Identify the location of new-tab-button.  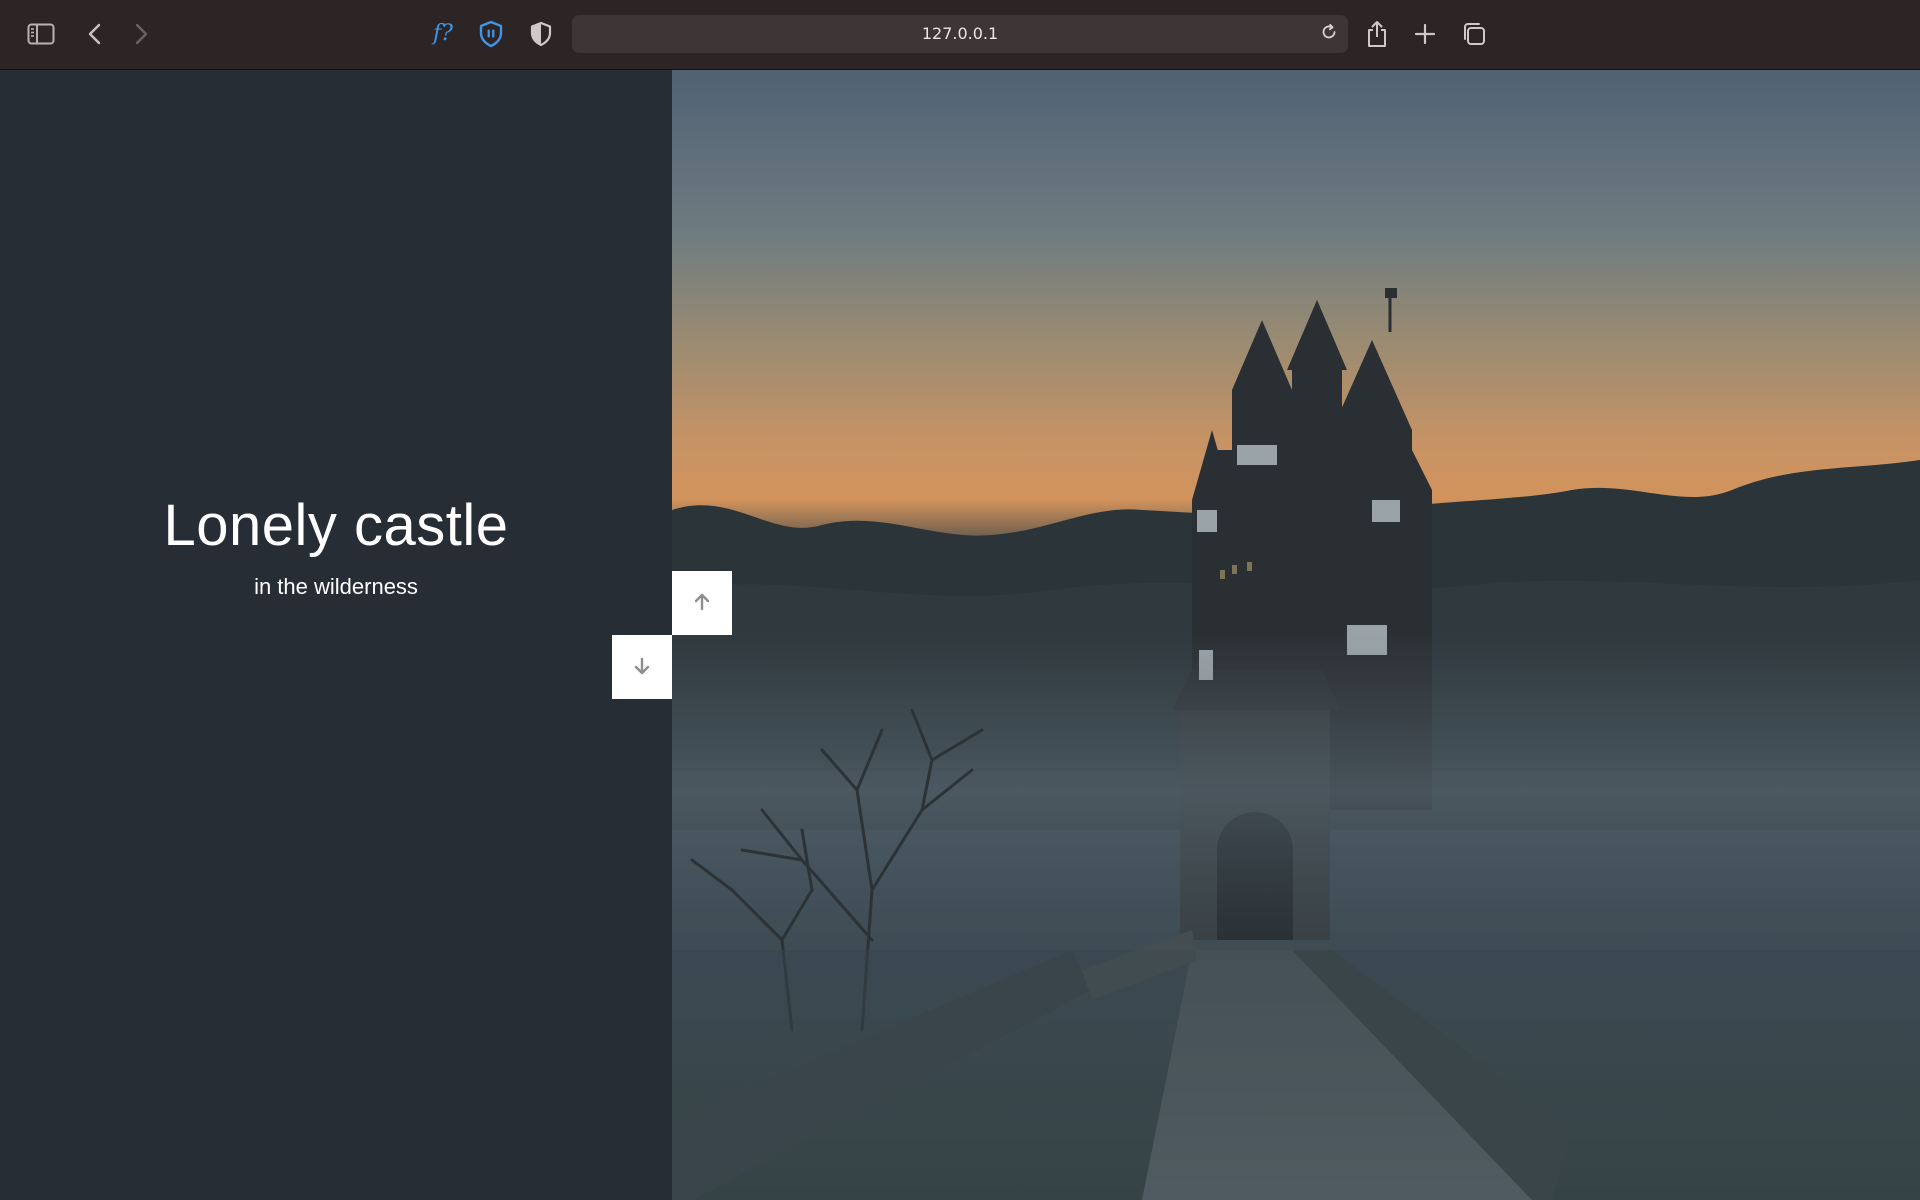
(1425, 34).